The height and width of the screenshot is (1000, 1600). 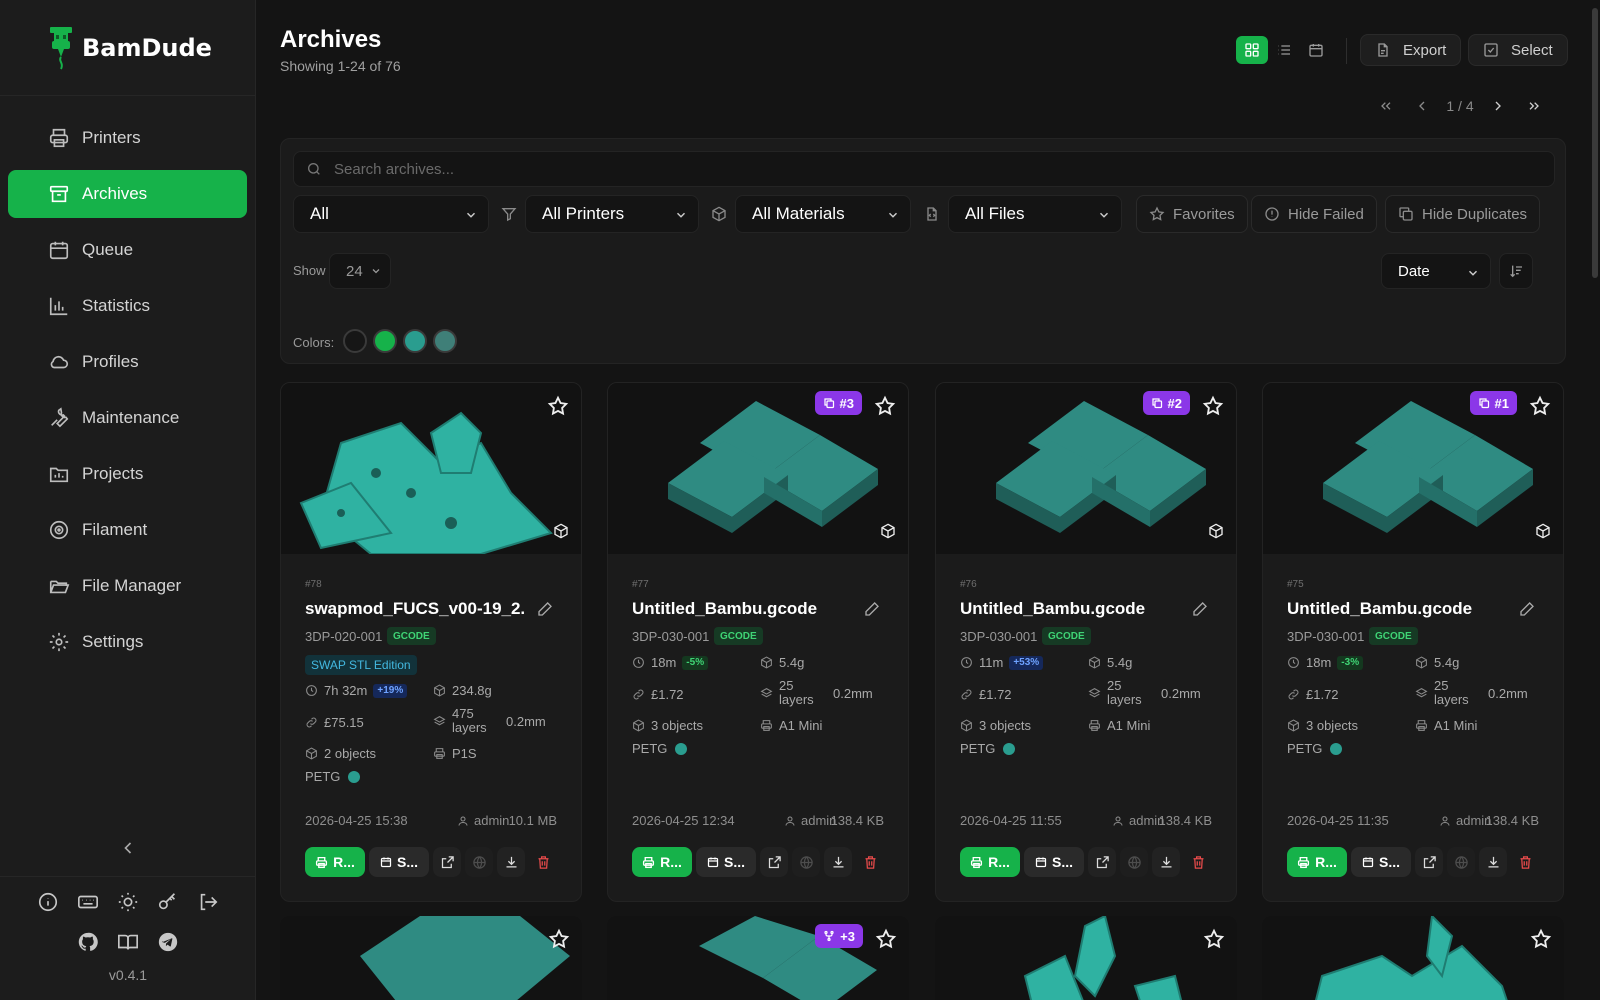 What do you see at coordinates (127, 138) in the screenshot?
I see `sidebar-item-printers: Printers` at bounding box center [127, 138].